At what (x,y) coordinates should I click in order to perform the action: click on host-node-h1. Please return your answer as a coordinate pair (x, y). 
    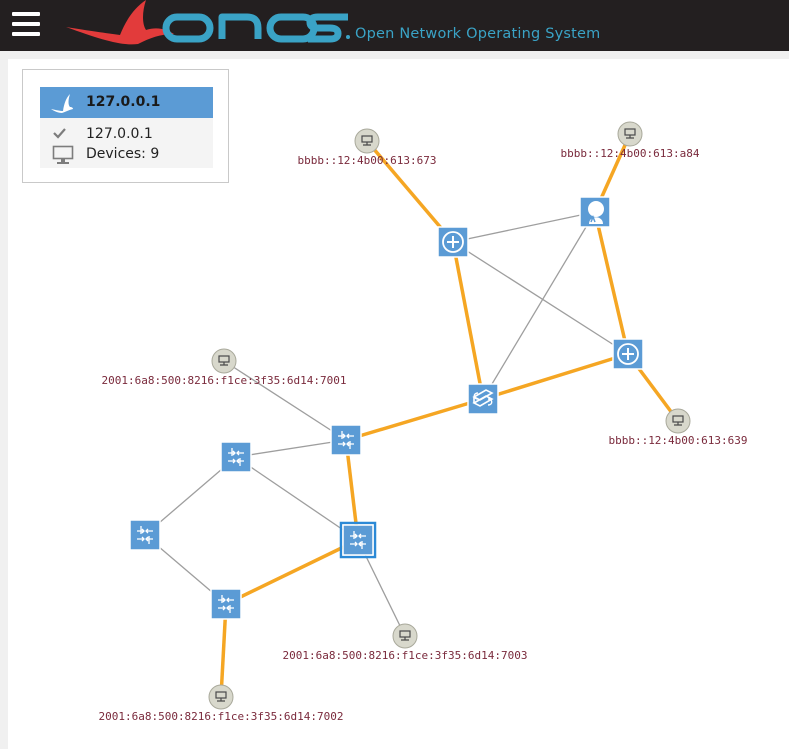
    Looking at the image, I should click on (367, 141).